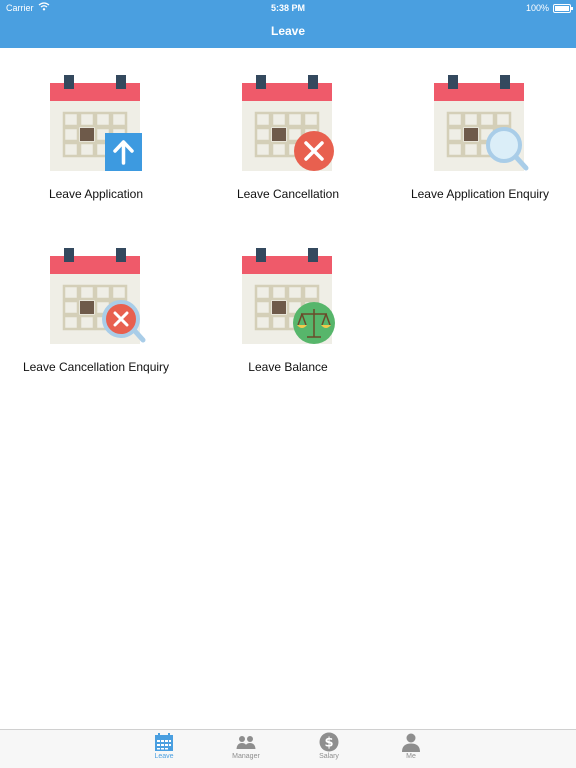  I want to click on tab-me: Me, so click(411, 746).